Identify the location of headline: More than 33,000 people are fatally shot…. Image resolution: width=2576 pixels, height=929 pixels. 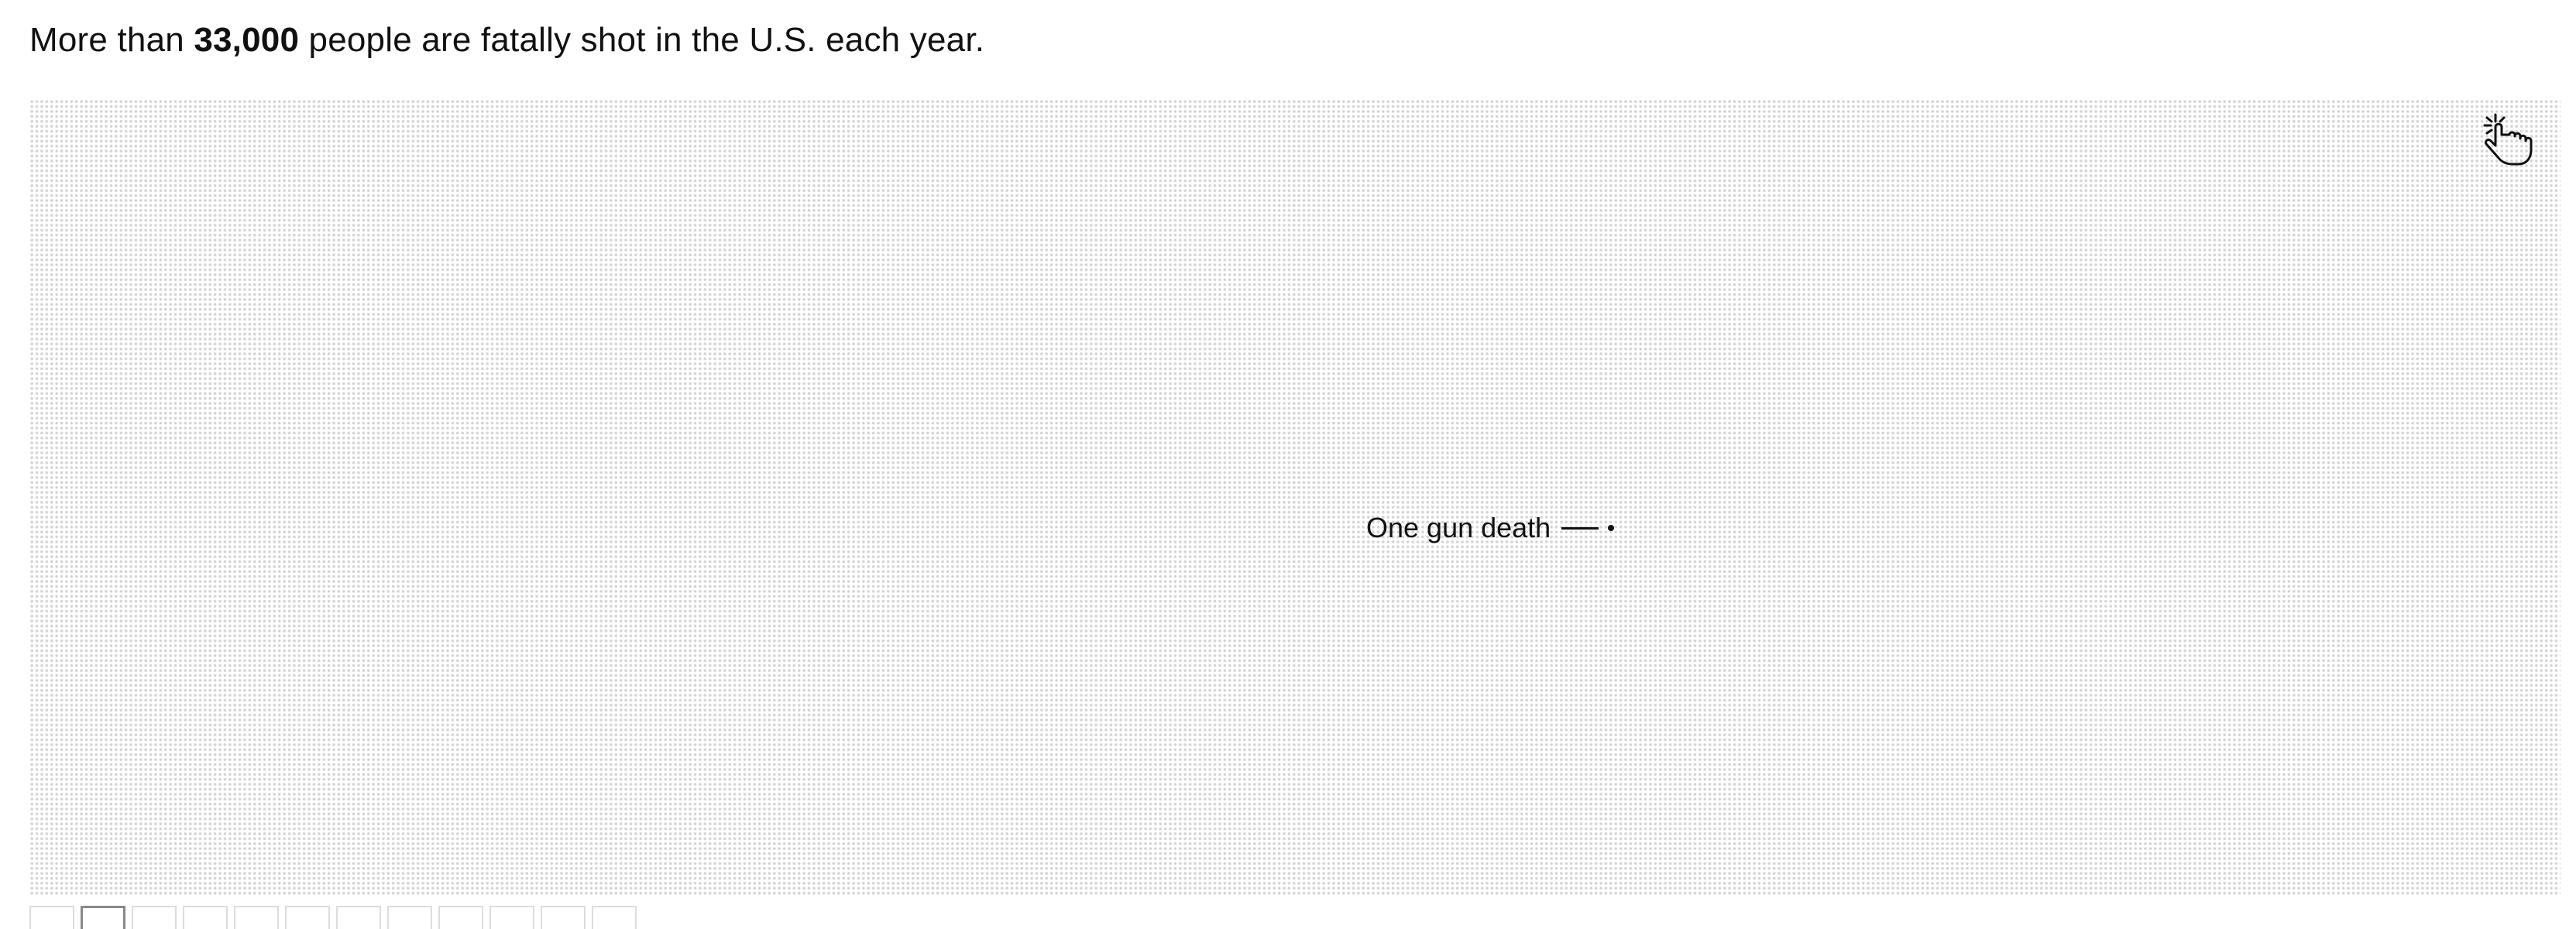
(506, 40).